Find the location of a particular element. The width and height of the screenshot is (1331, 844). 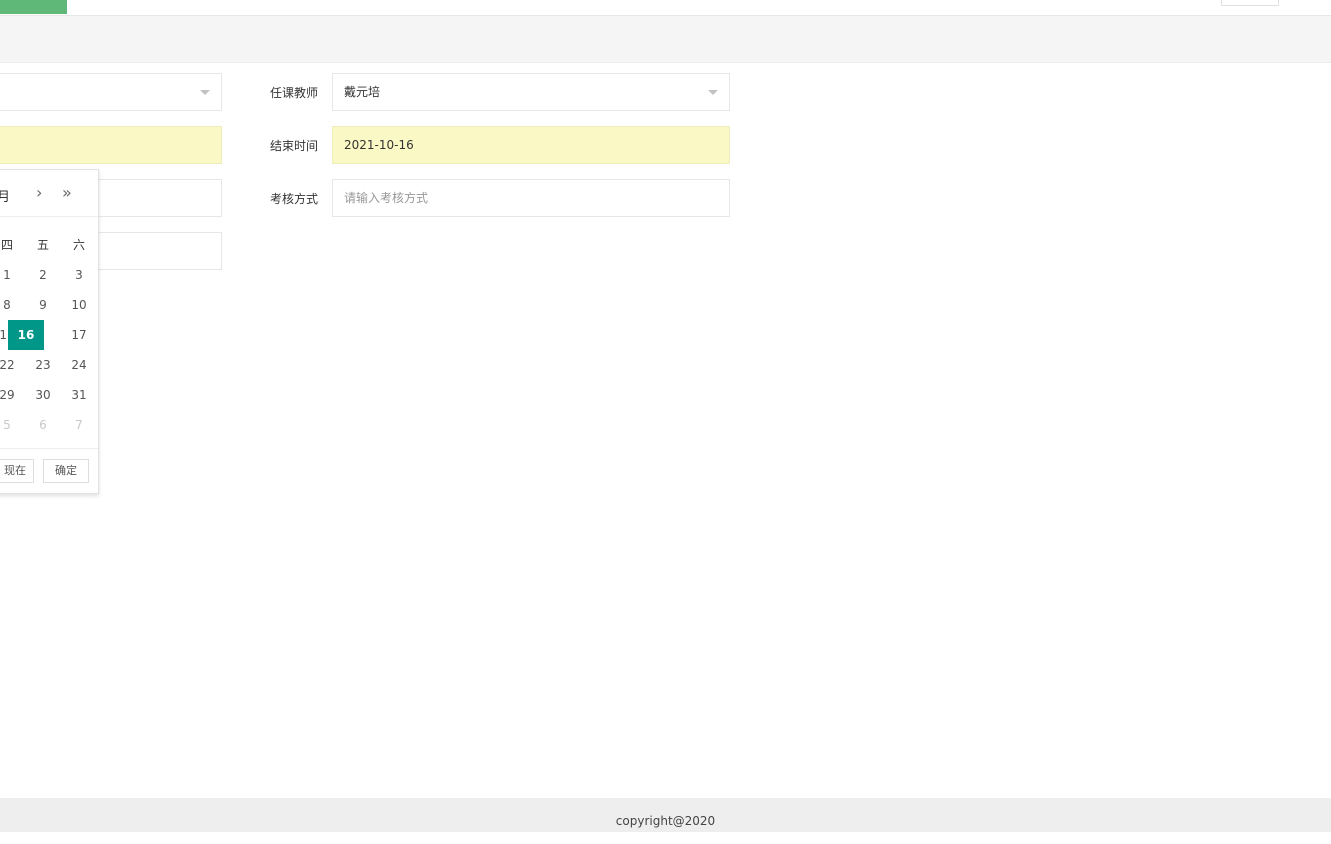

selected-date-cell: 16 is located at coordinates (26, 335).